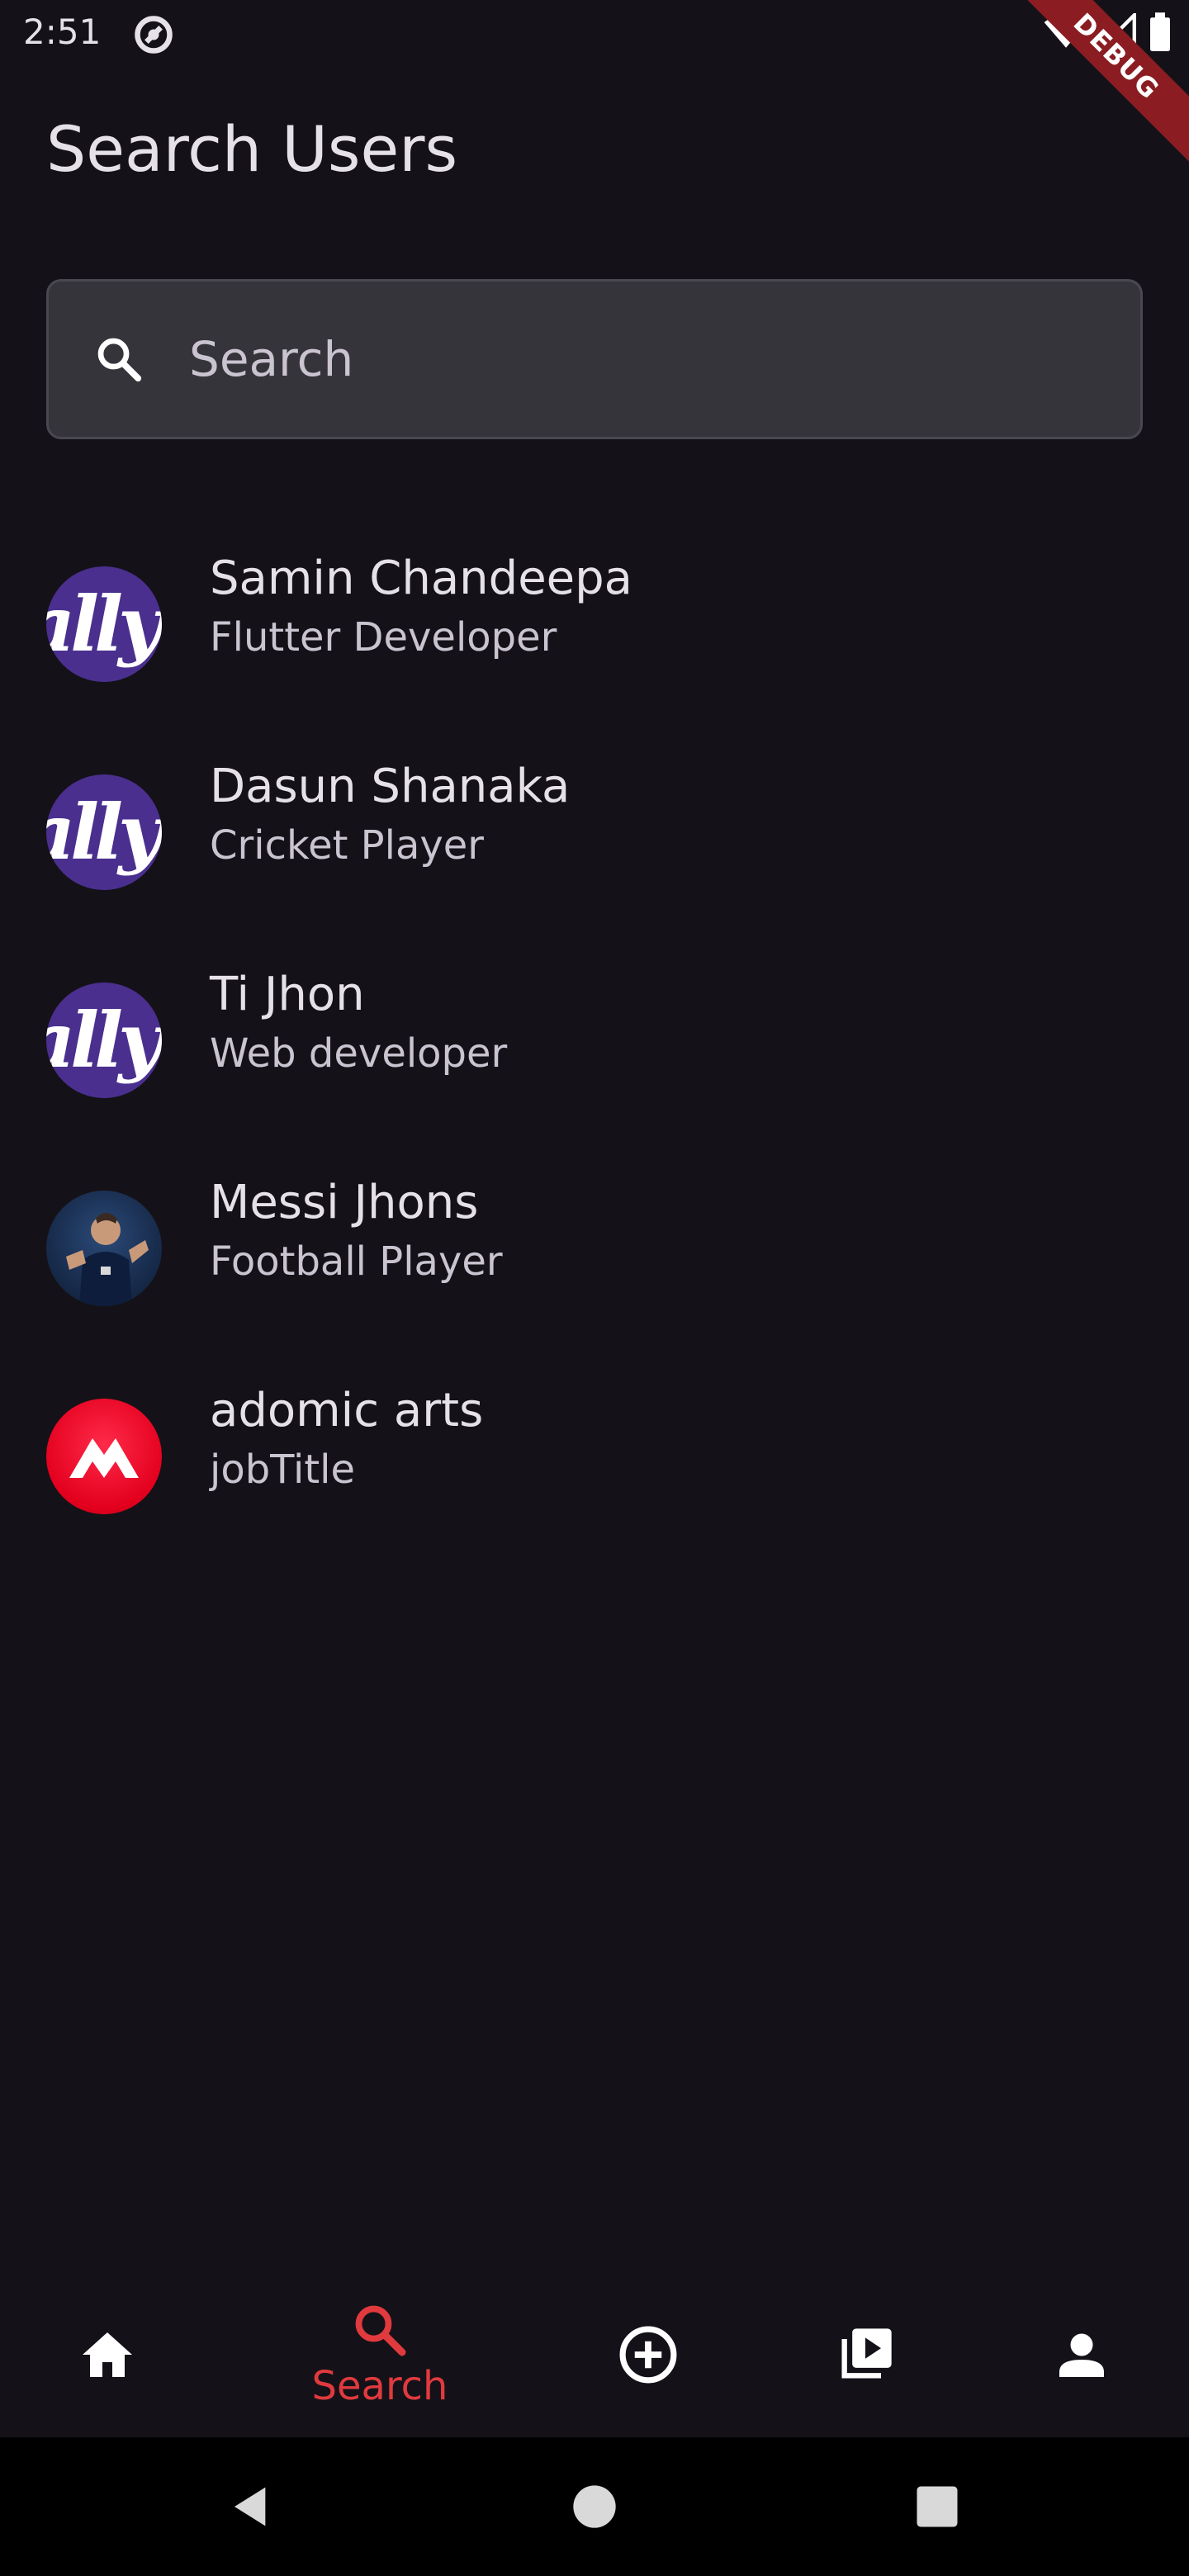 The height and width of the screenshot is (2576, 1189). I want to click on system-back-button, so click(251, 2506).